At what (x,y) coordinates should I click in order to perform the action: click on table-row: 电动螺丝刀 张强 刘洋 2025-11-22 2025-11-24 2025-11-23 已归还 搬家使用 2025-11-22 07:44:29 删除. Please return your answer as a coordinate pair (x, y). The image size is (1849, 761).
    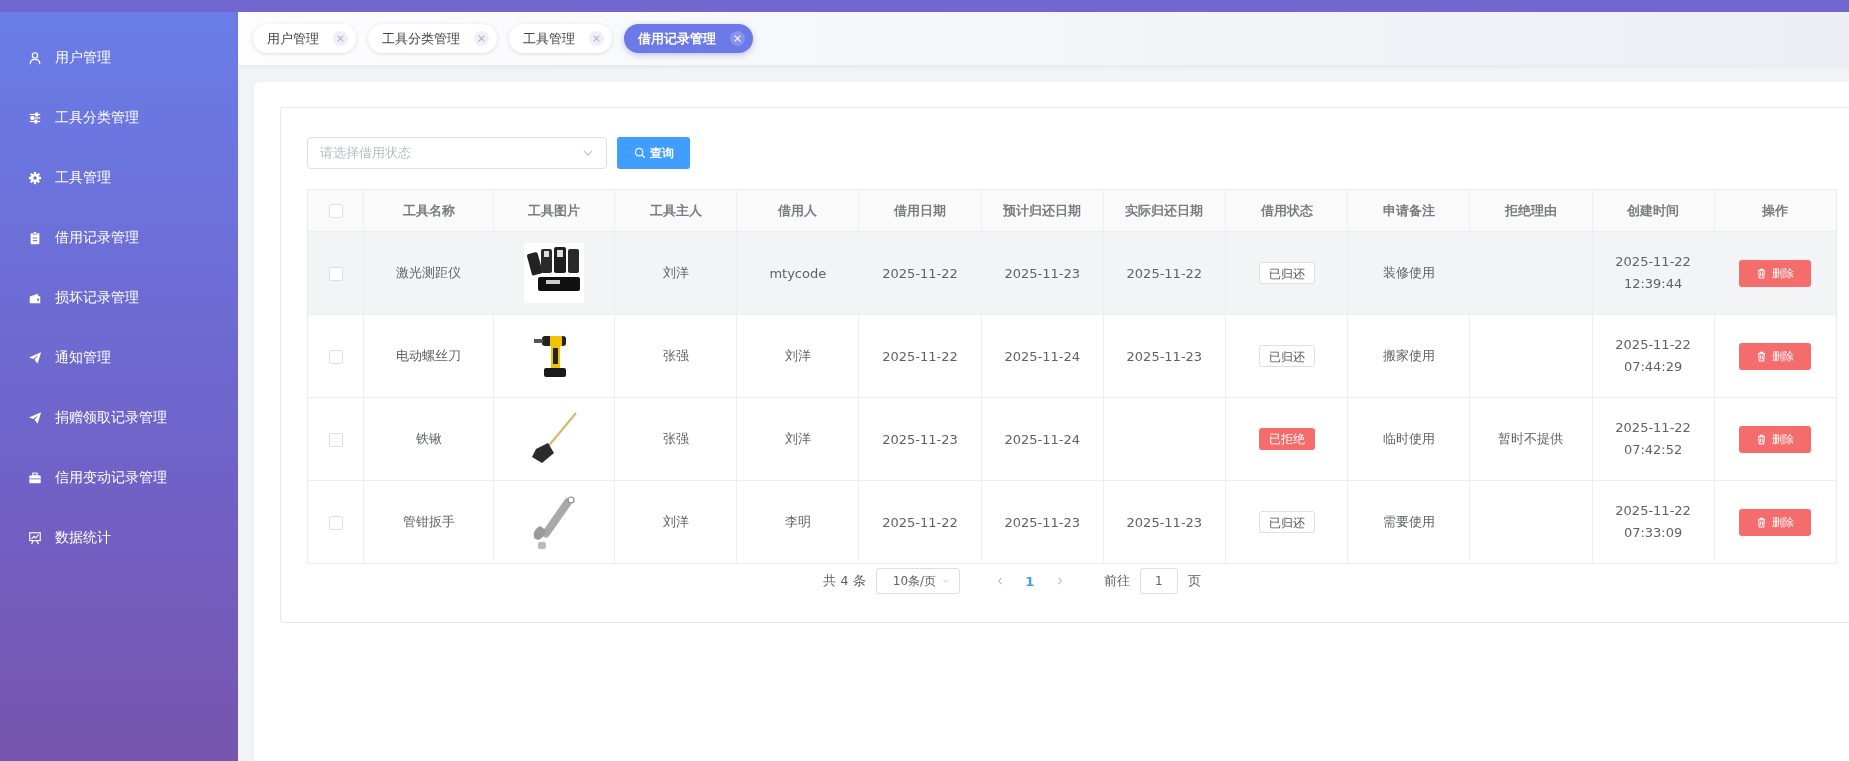
    Looking at the image, I should click on (1072, 356).